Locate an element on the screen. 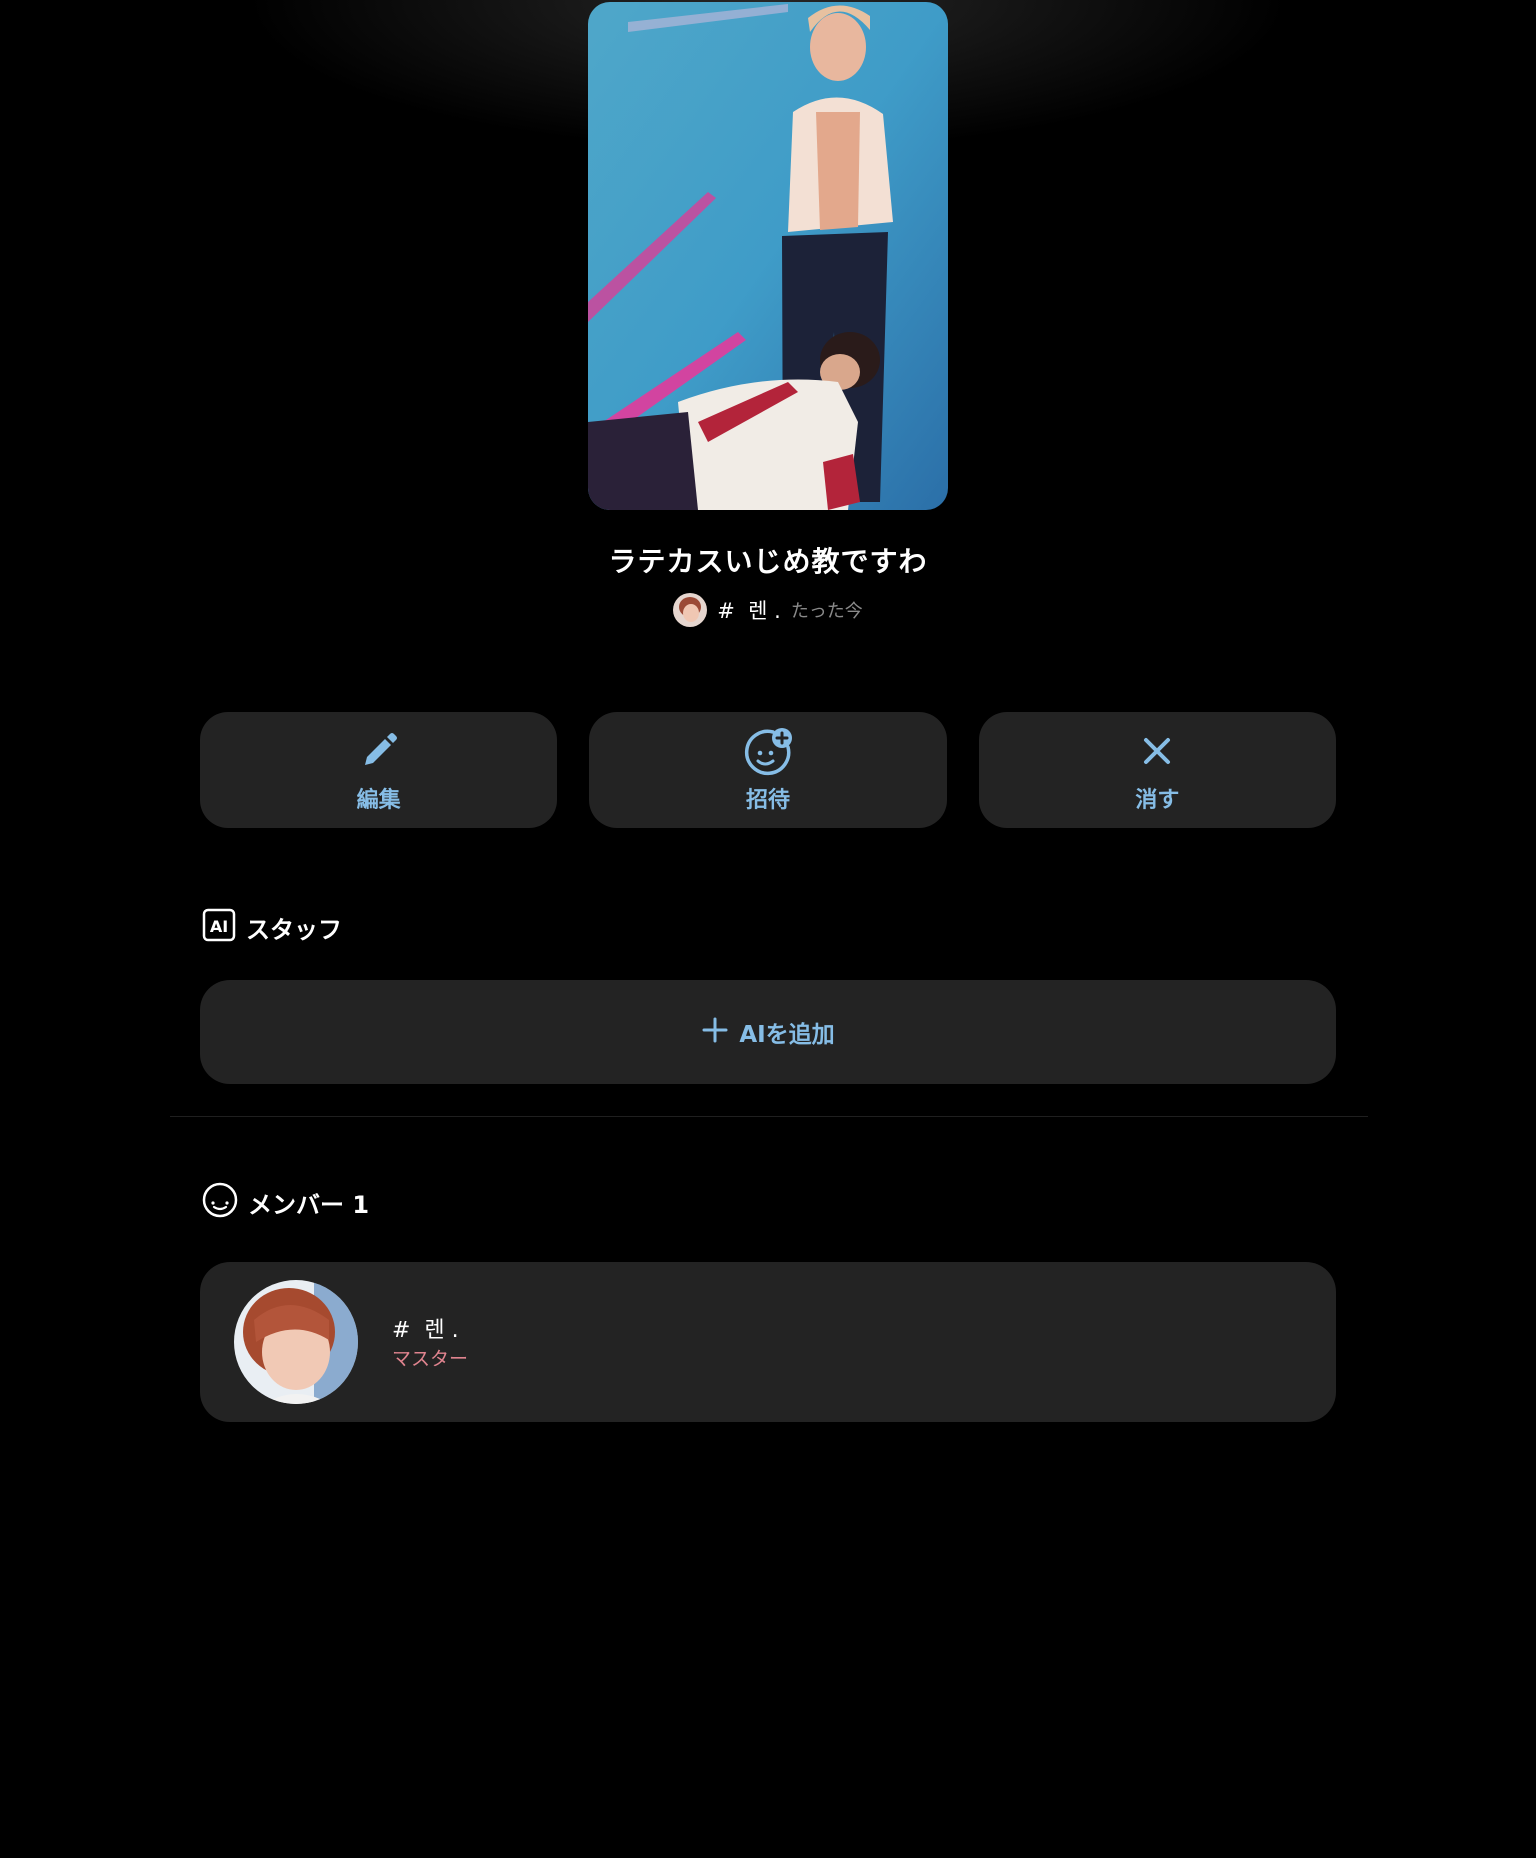 This screenshot has height=1858, width=1536. staff-section-header: AI スタッフ is located at coordinates (272, 927).